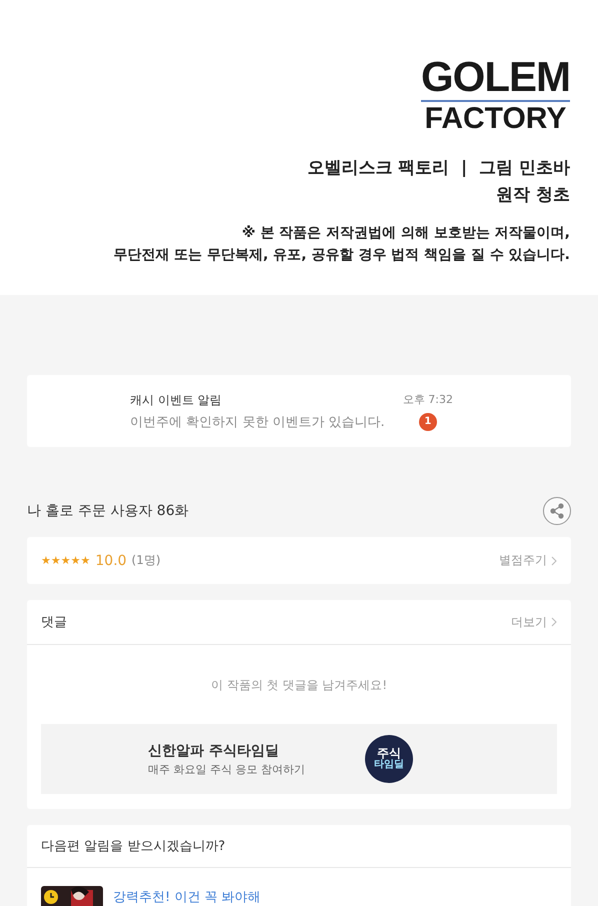  What do you see at coordinates (226, 769) in the screenshot?
I see `ad-subtitle: 매주 화요일 주식 응모 참여하기` at bounding box center [226, 769].